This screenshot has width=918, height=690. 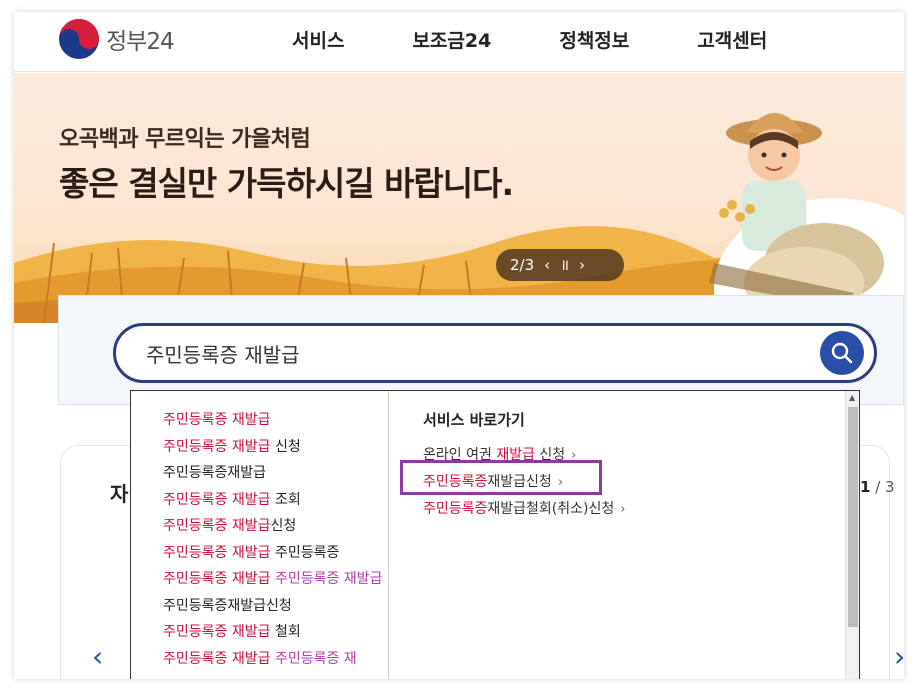 I want to click on quick-link-text-post: 재발급철회(취소)신청, so click(x=551, y=509).